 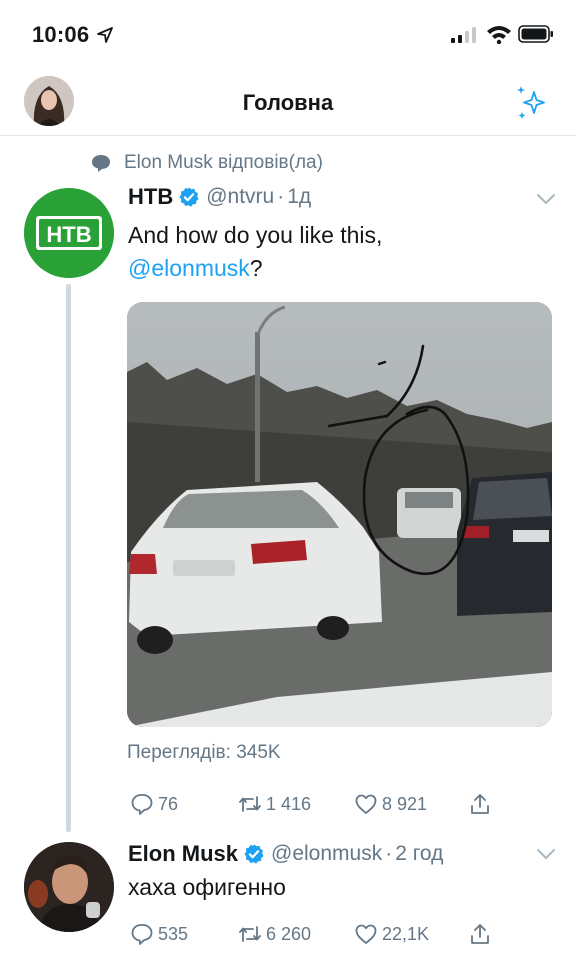 What do you see at coordinates (150, 197) in the screenshot?
I see `author-name: НТВ` at bounding box center [150, 197].